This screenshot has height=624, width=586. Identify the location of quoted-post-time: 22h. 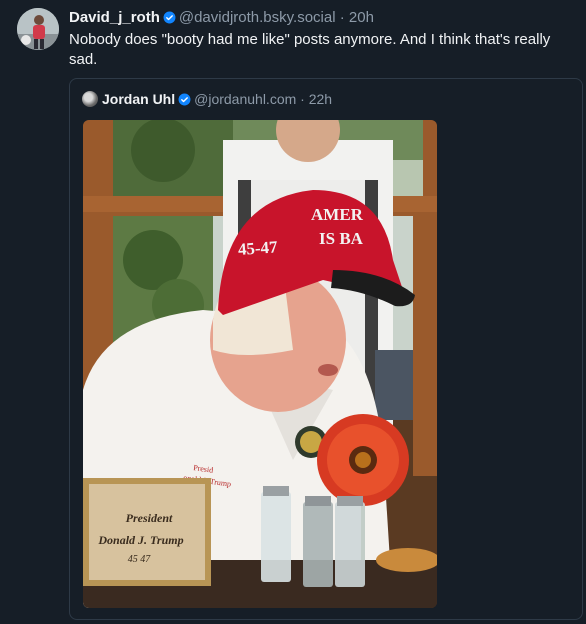
(320, 99).